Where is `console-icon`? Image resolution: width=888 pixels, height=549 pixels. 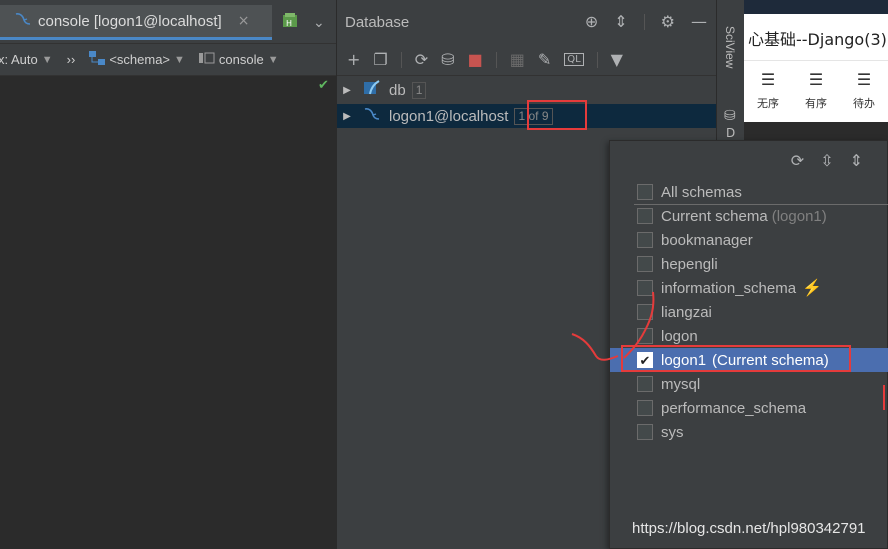
console-icon is located at coordinates (206, 59).